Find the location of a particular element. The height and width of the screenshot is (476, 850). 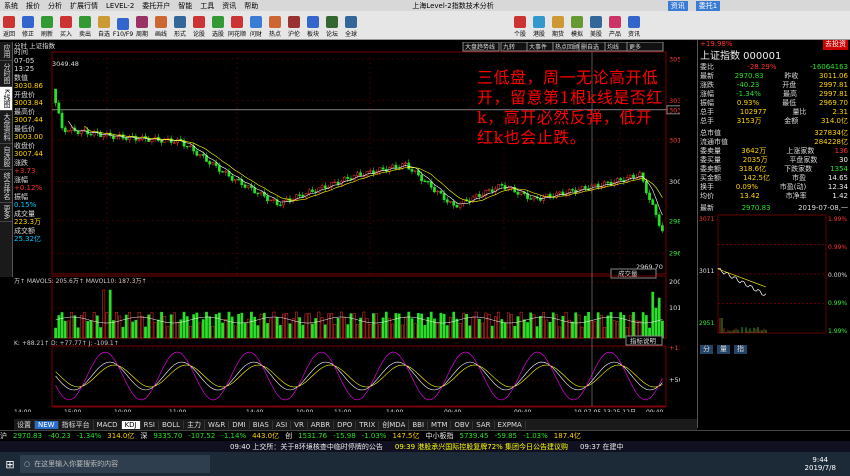

indicator-tab-7: 主力 is located at coordinates (194, 425).